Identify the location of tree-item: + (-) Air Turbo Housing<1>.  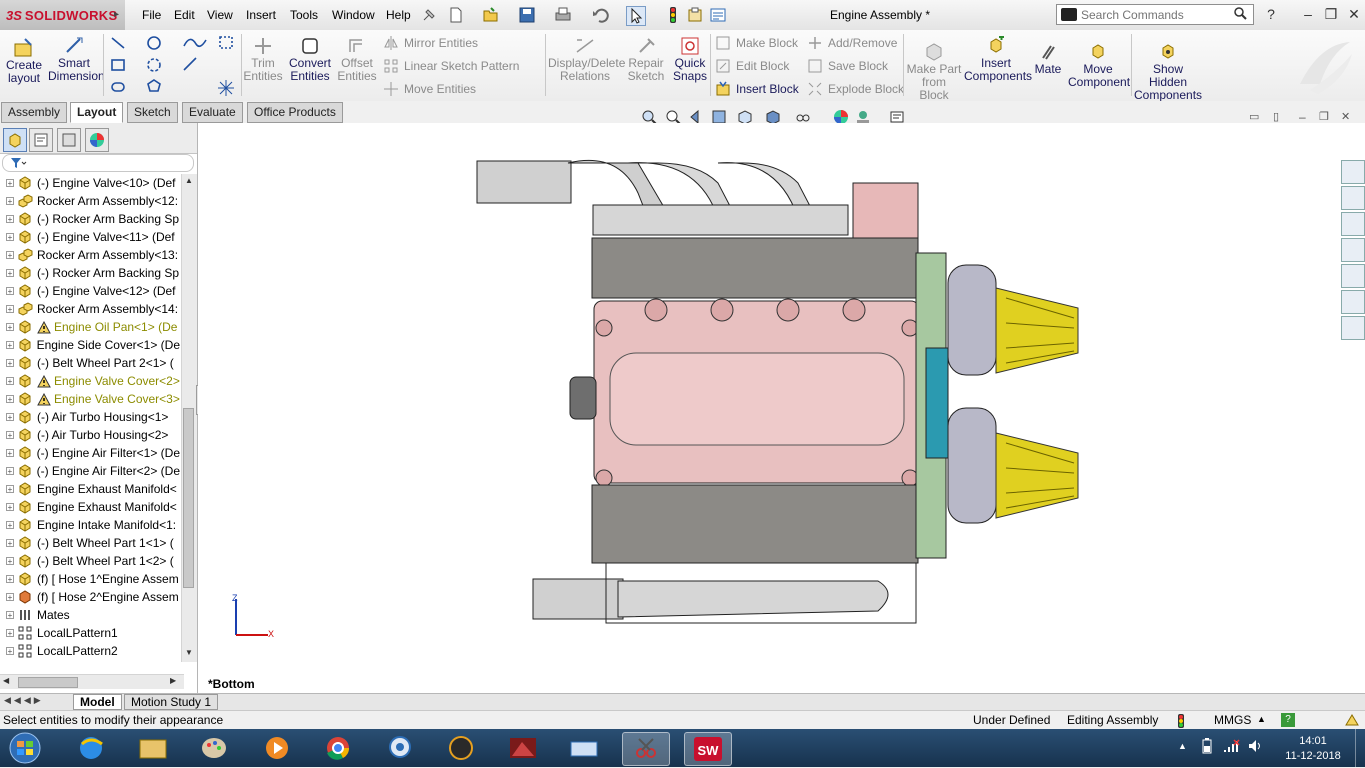
(90, 417).